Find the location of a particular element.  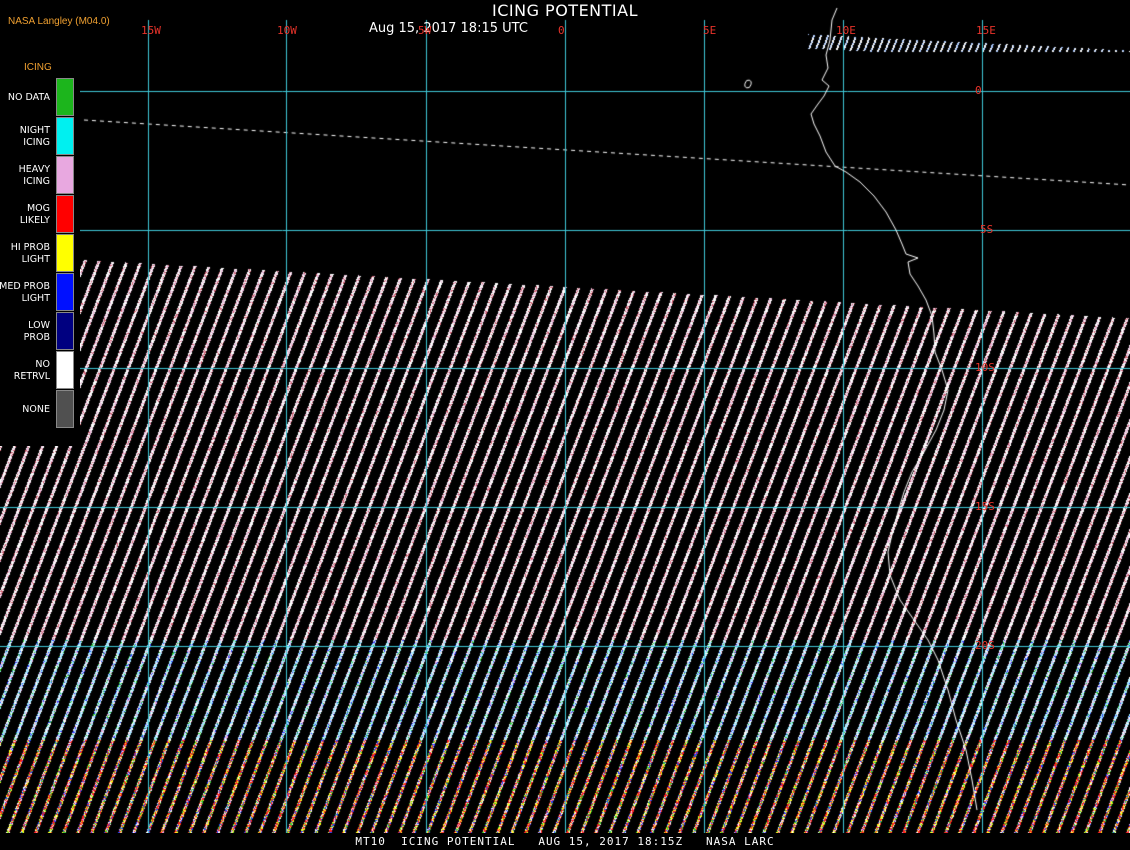

timestamp: Aug 15, 2017 18:15 UTC is located at coordinates (448, 28).